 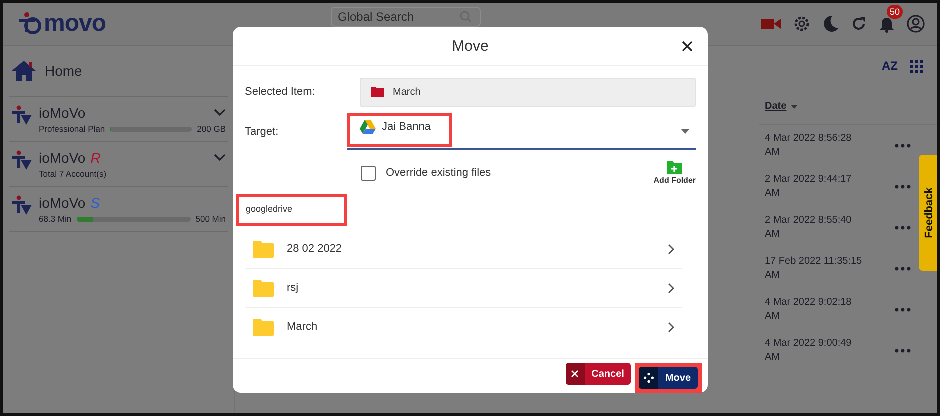 What do you see at coordinates (809, 350) in the screenshot?
I see `date-cell-text: 4 Mar 2022 9:00:49 AM` at bounding box center [809, 350].